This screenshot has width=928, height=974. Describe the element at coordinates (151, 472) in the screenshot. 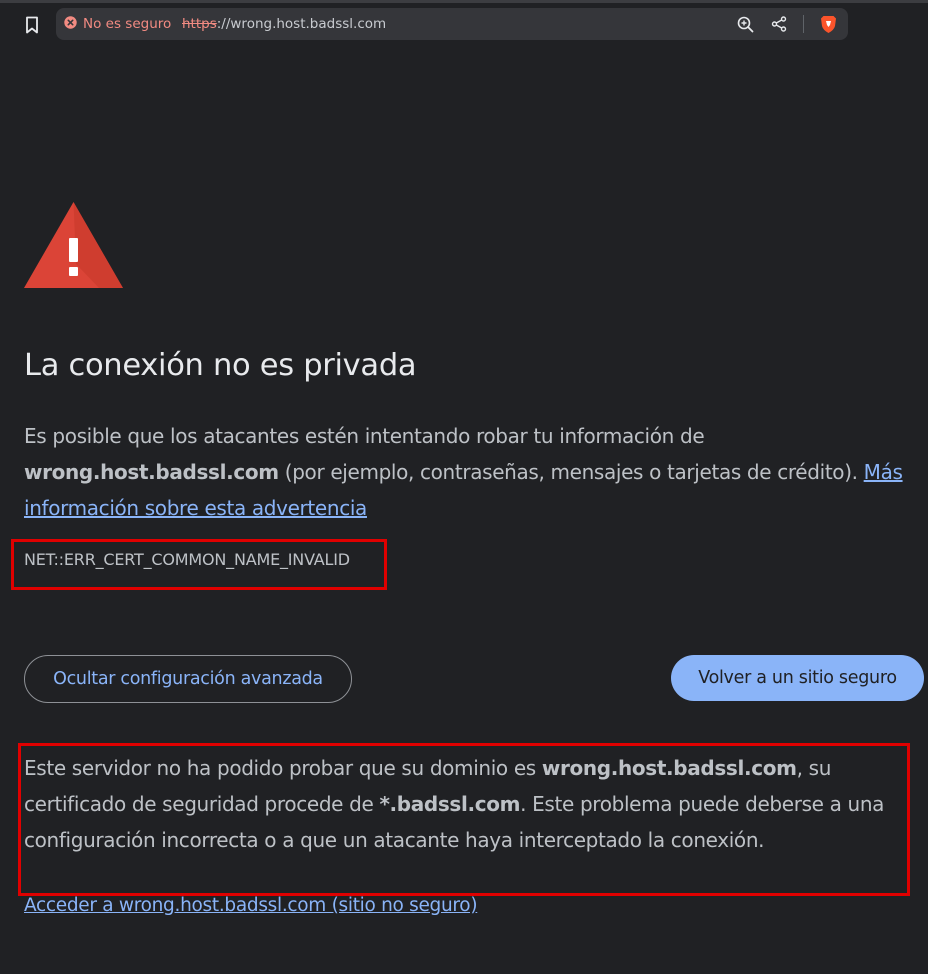

I see `explanation-host: wrong.host.badssl.com` at that location.